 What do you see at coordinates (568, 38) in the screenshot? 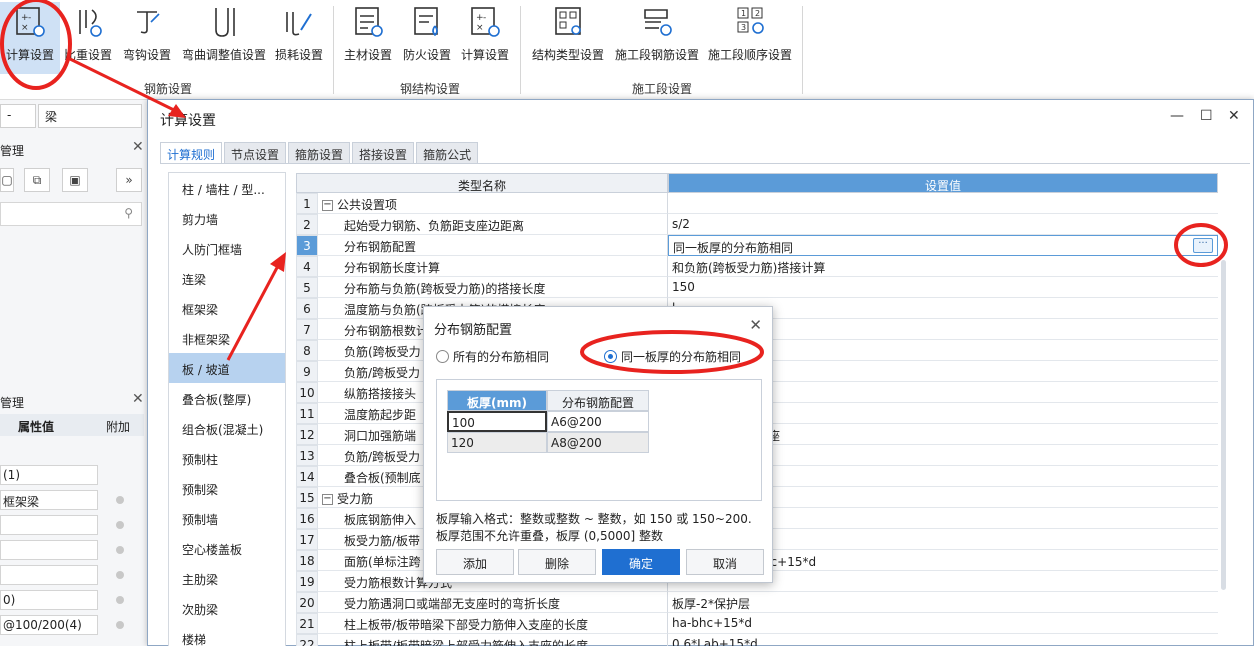
I see `structure-type-button: 结构类型设置` at bounding box center [568, 38].